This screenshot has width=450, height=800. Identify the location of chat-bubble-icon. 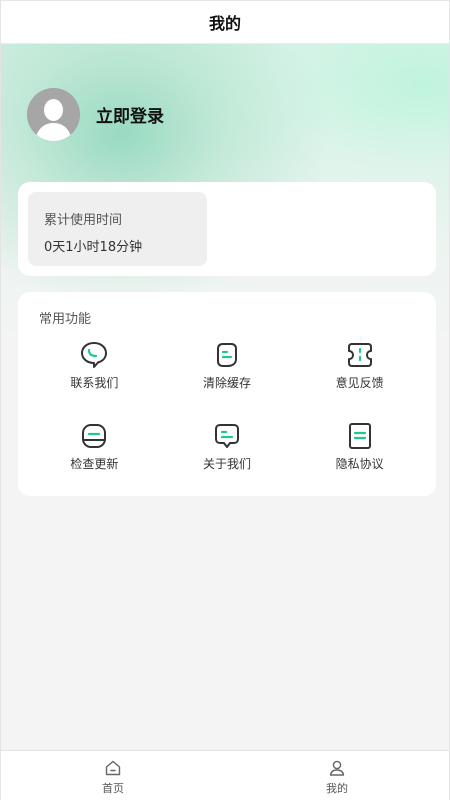
(94, 355).